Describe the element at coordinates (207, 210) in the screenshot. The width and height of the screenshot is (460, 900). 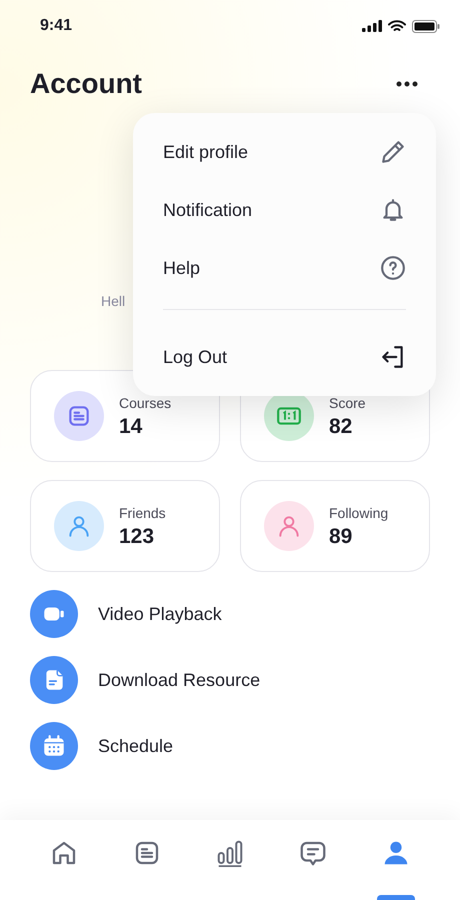
I see `menu-item: Notification` at that location.